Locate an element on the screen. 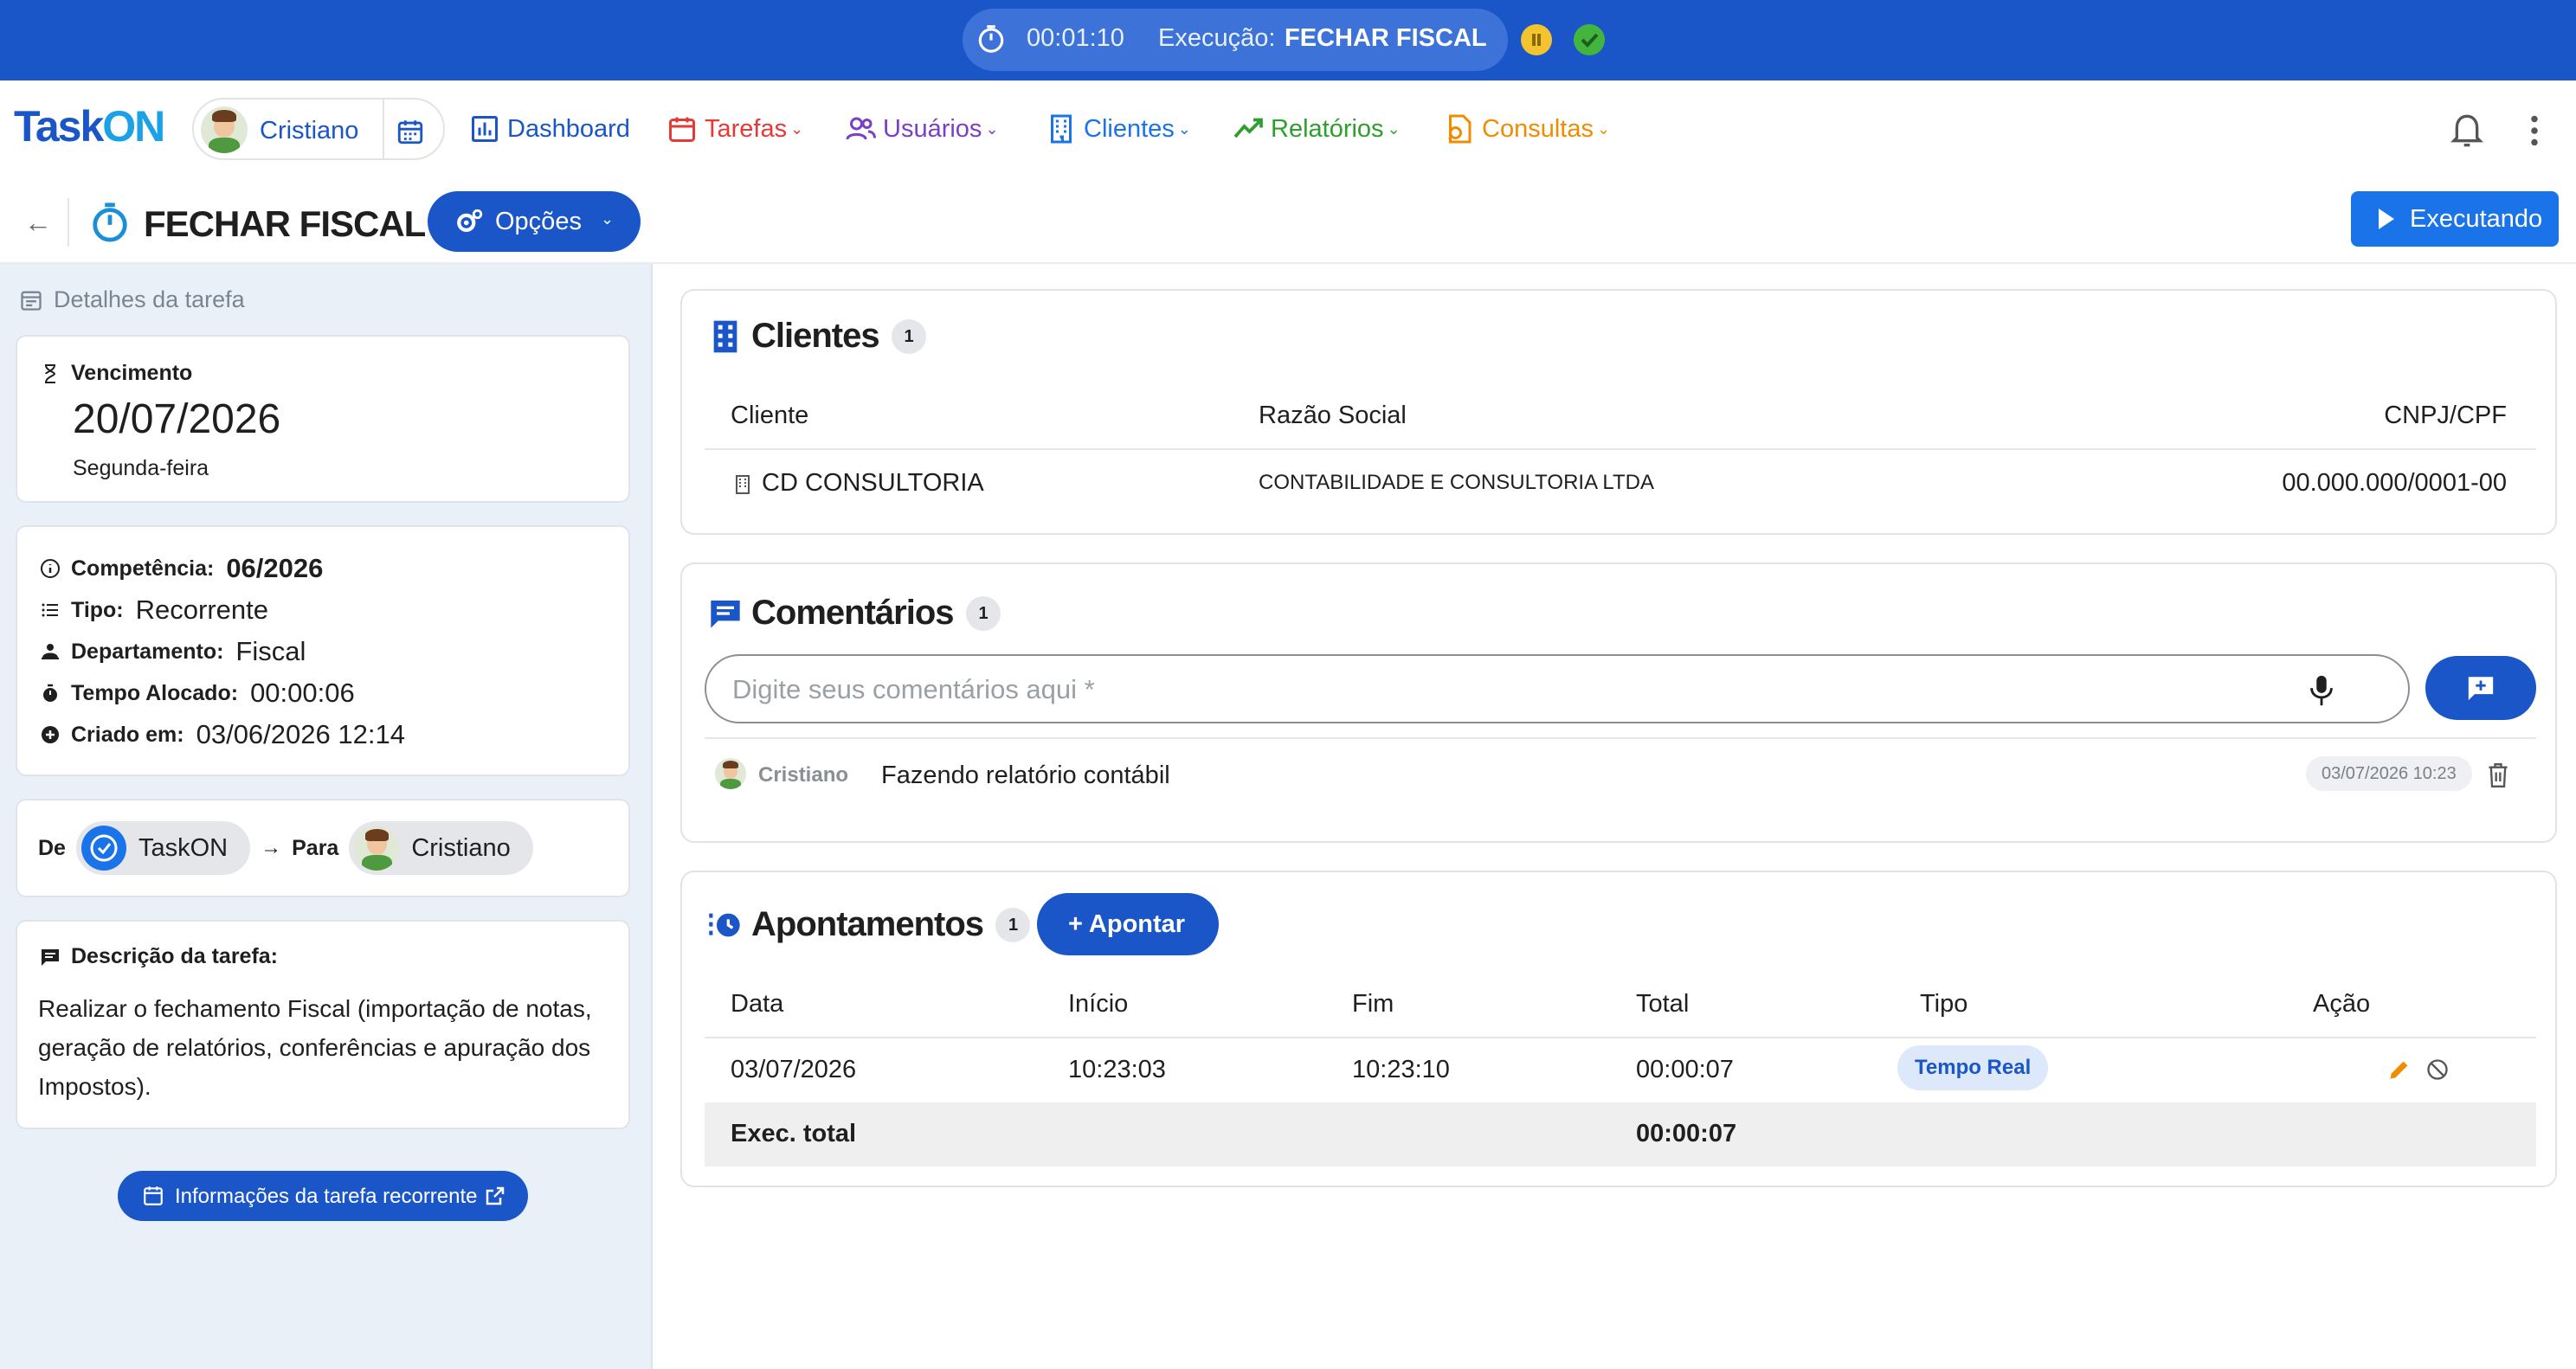  comment-text: Fazendo relatório contábil is located at coordinates (1025, 775).